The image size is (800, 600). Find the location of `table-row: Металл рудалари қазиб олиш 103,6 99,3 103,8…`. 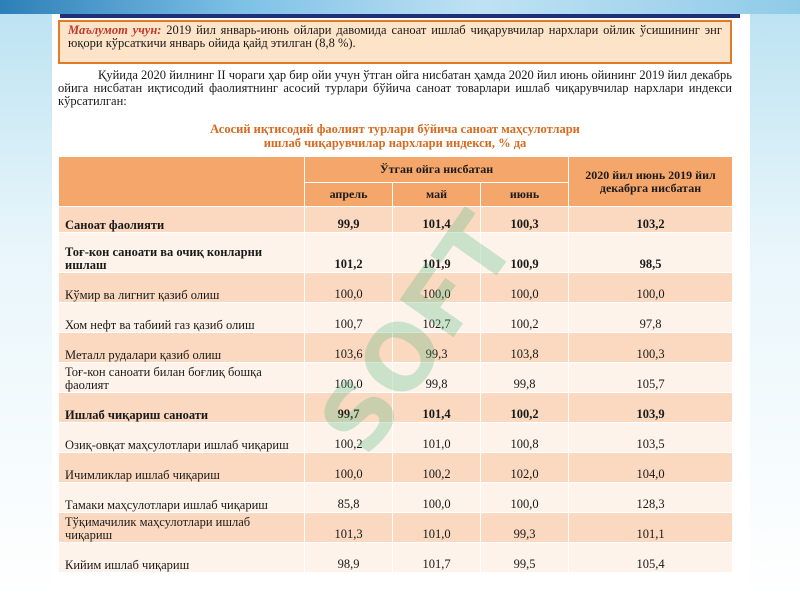

table-row: Металл рудалари қазиб олиш 103,6 99,3 103,8… is located at coordinates (396, 347).